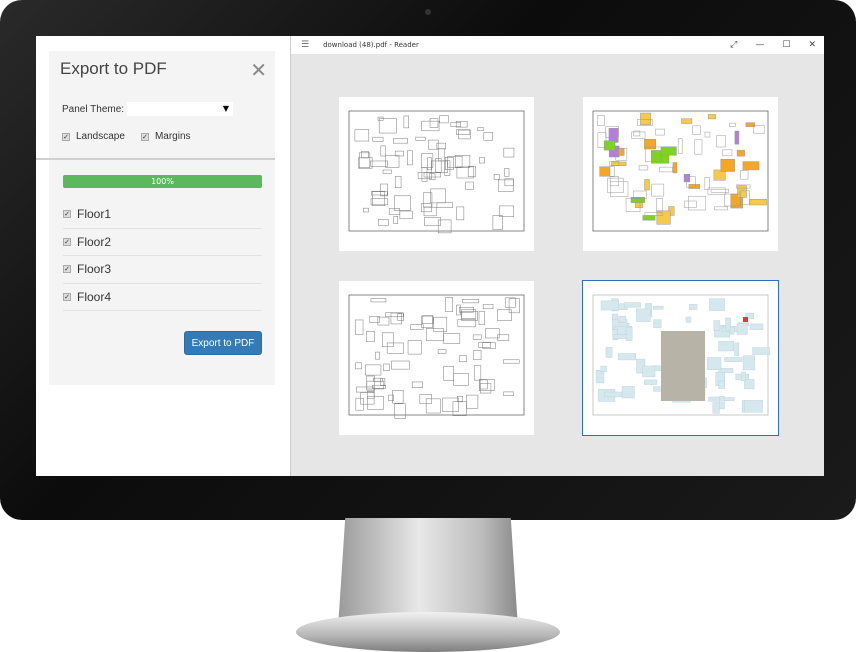 This screenshot has width=856, height=652. Describe the element at coordinates (162, 242) in the screenshot. I see `floor-checkbox: ✓ Floor2` at that location.